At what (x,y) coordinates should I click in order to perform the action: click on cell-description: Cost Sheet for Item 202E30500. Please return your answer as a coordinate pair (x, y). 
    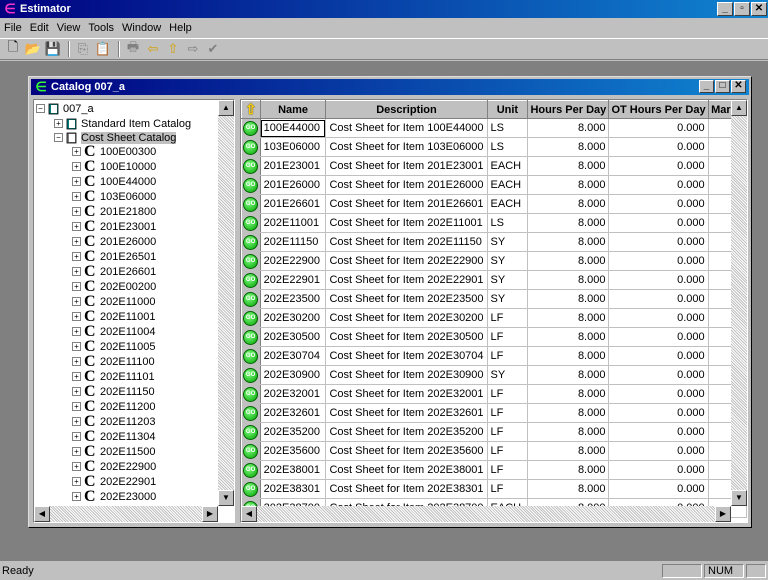
    Looking at the image, I should click on (406, 337).